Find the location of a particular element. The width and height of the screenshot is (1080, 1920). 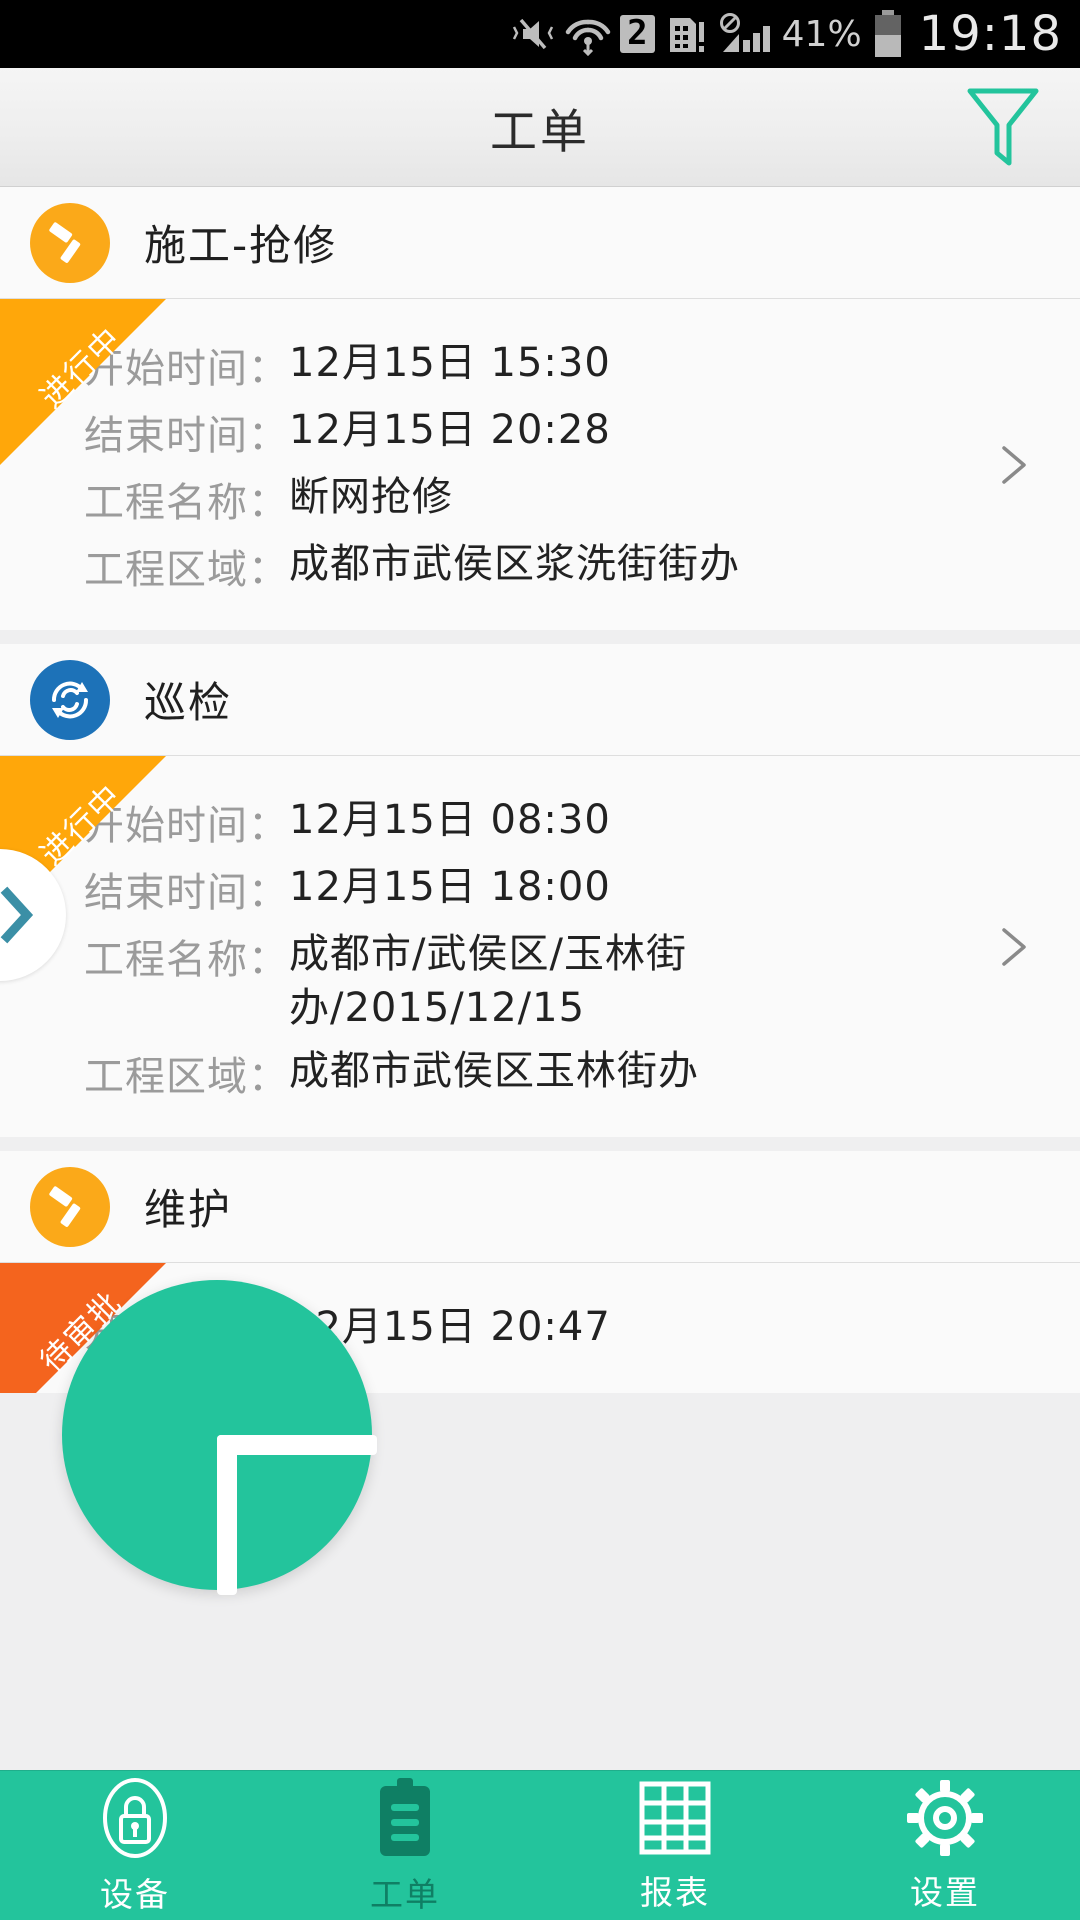

lock-icon is located at coordinates (135, 1817).